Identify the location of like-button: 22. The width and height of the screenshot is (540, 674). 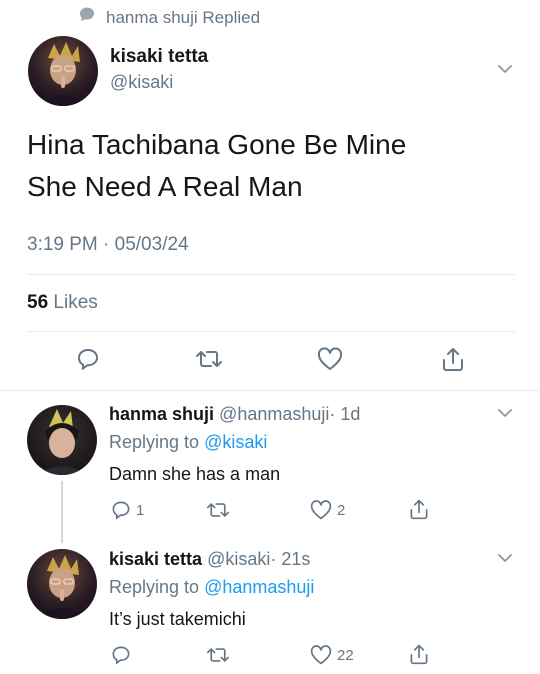
(331, 655).